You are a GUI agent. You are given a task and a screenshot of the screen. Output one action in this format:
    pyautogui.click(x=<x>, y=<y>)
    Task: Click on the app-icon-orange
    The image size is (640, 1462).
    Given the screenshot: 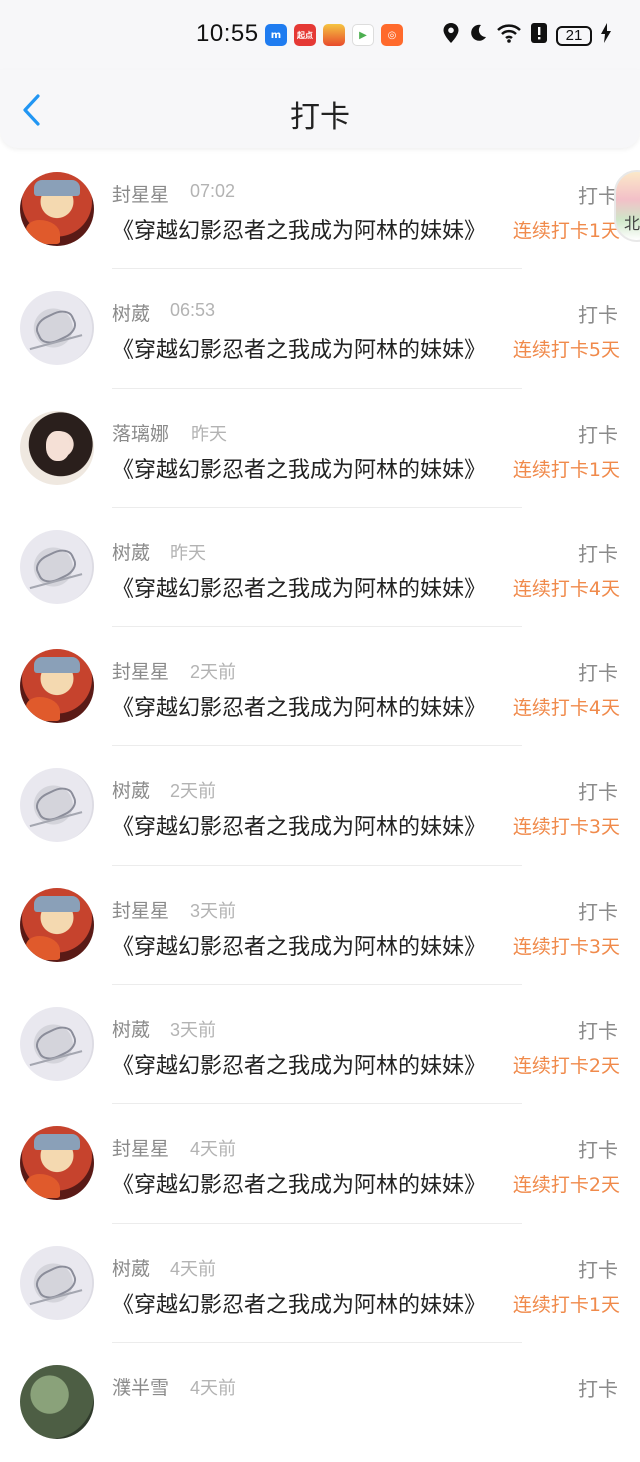 What is the action you would take?
    pyautogui.click(x=334, y=35)
    